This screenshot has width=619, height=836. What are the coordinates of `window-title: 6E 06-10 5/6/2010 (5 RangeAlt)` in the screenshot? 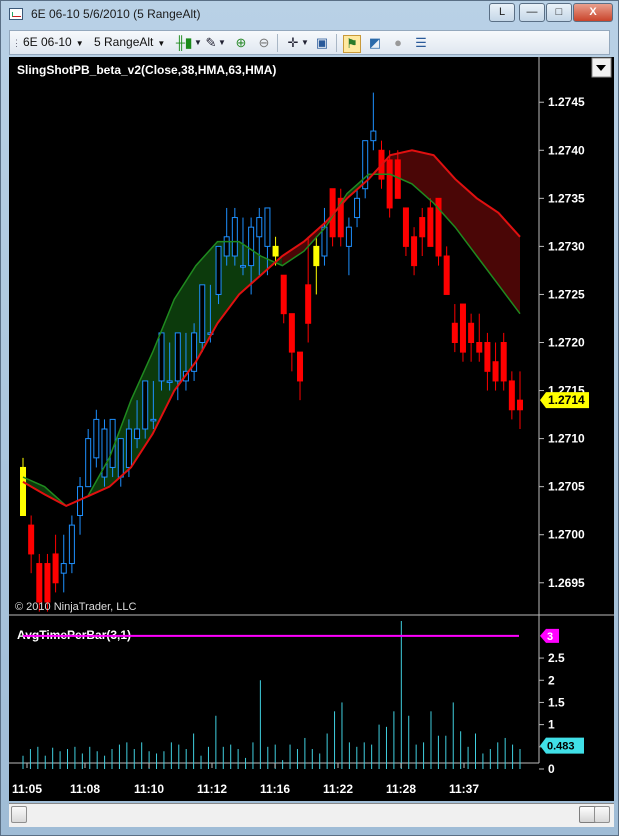 It's located at (116, 14).